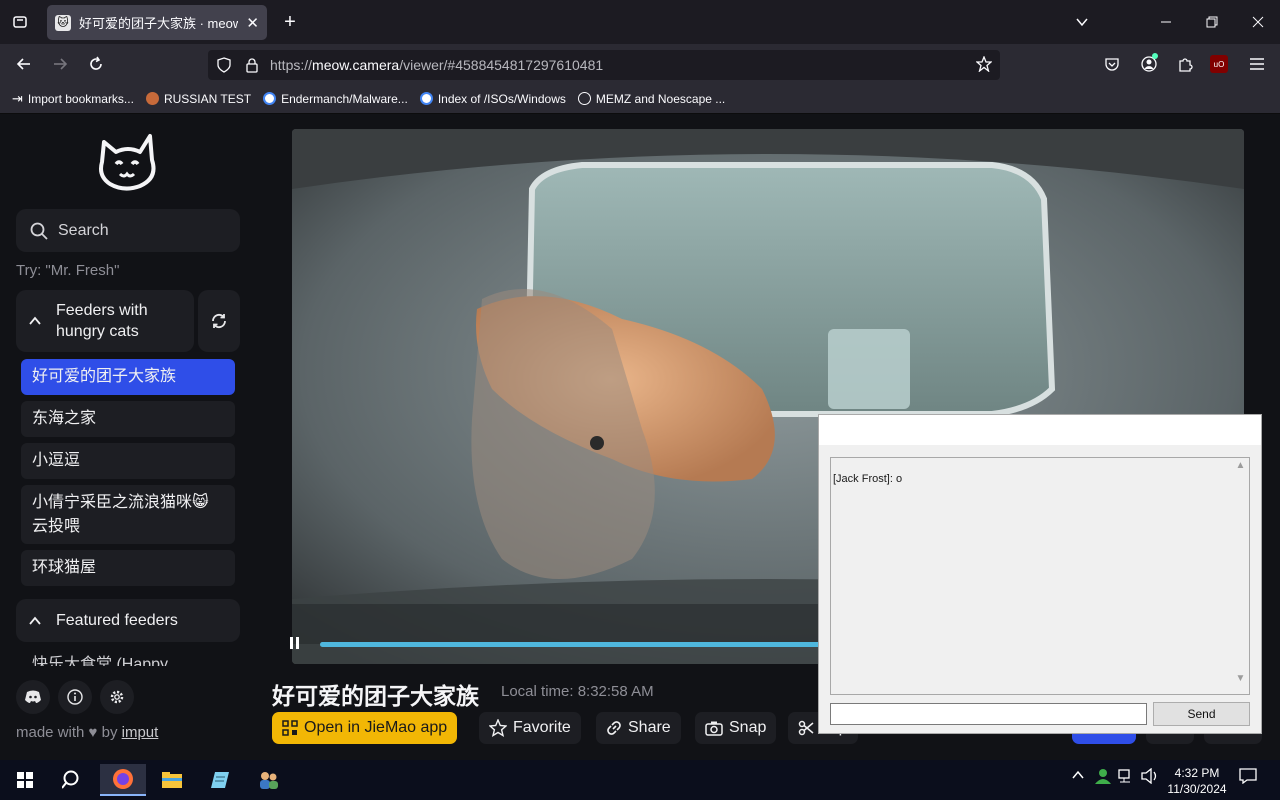 This screenshot has height=800, width=1280. Describe the element at coordinates (1040, 576) in the screenshot. I see `chat-log` at that location.